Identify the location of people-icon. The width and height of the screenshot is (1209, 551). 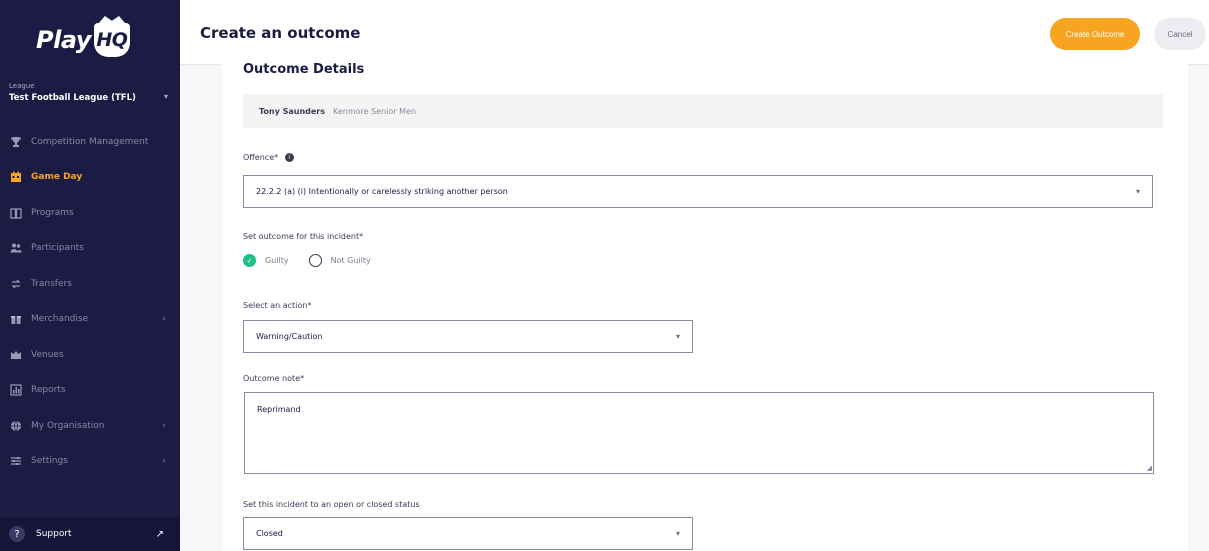
(16, 248).